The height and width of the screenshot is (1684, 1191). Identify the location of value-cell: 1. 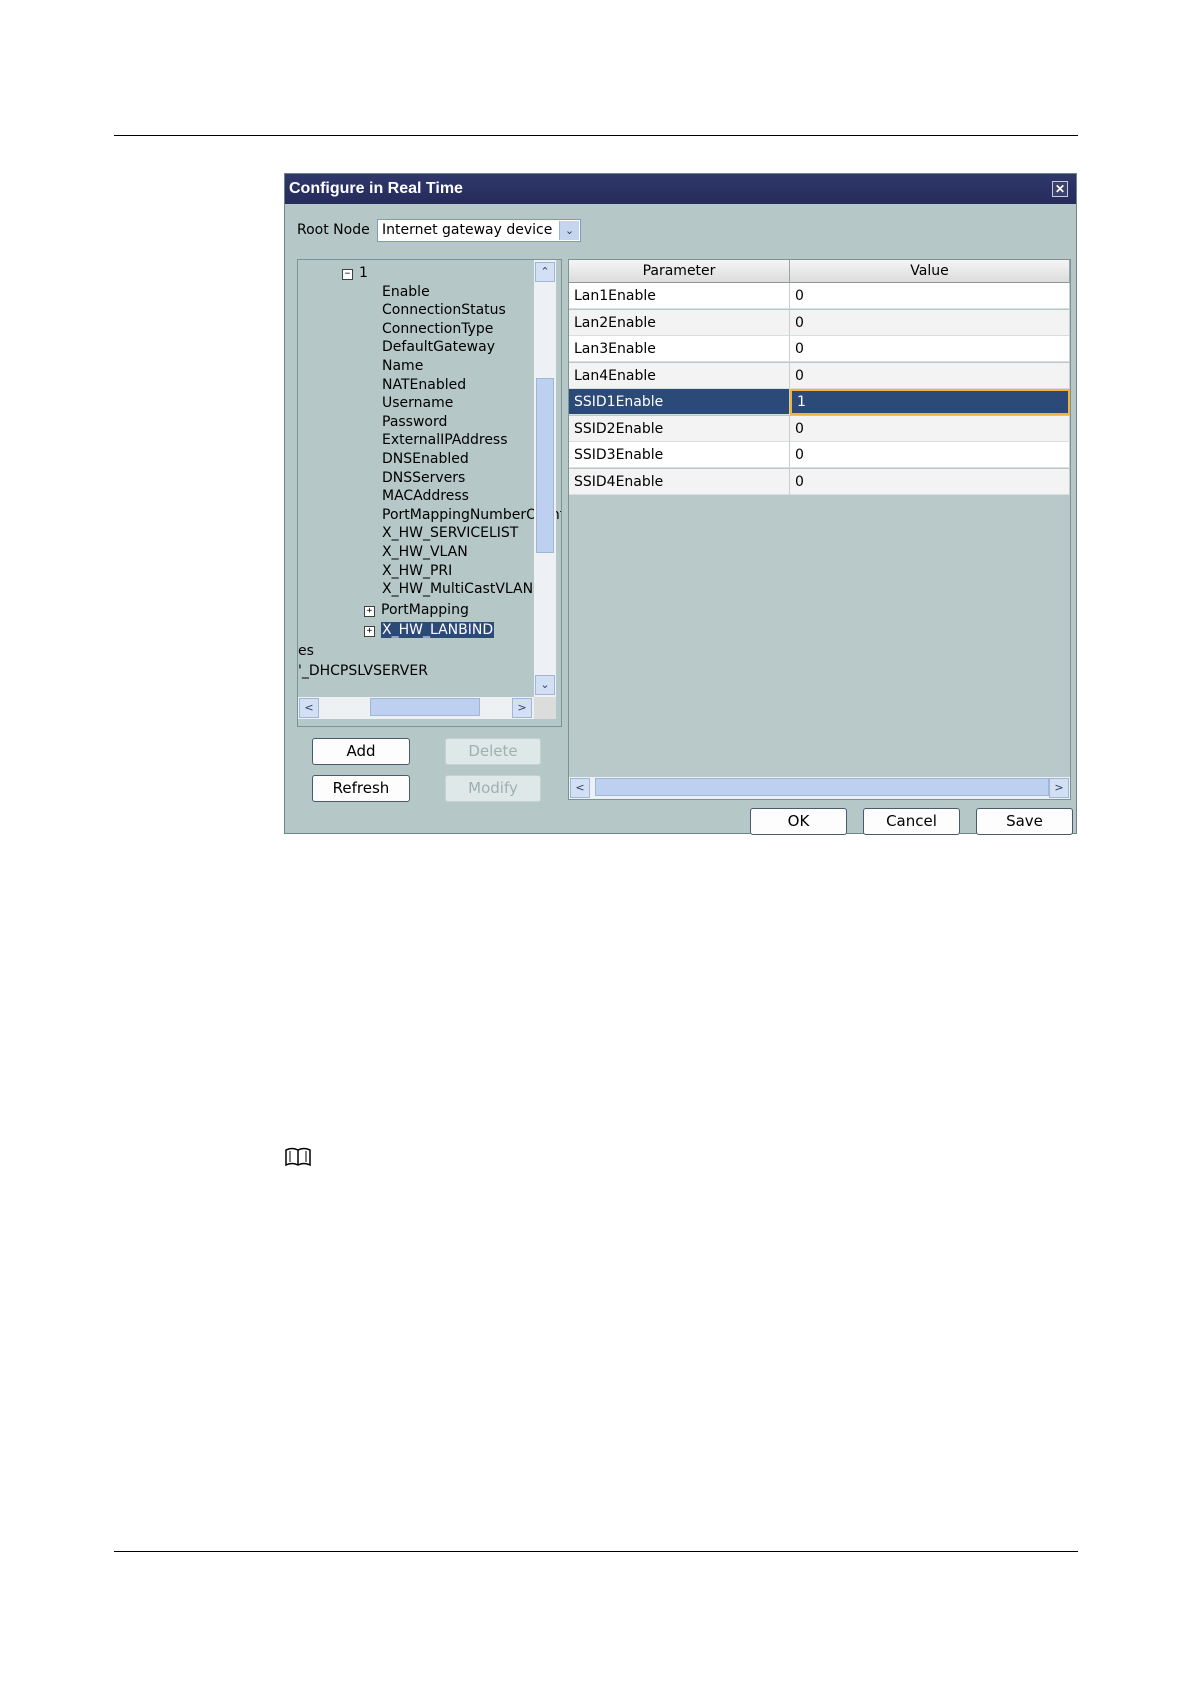
(930, 402).